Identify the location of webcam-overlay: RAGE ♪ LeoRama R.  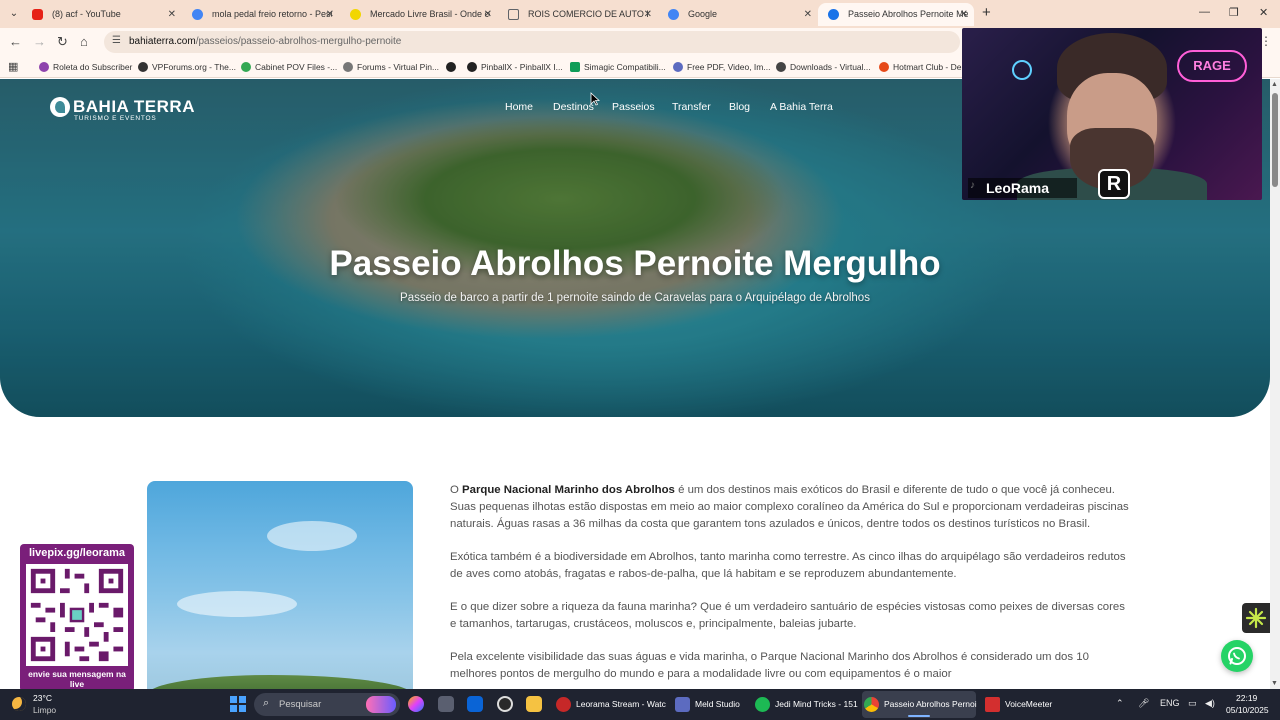
(1112, 114).